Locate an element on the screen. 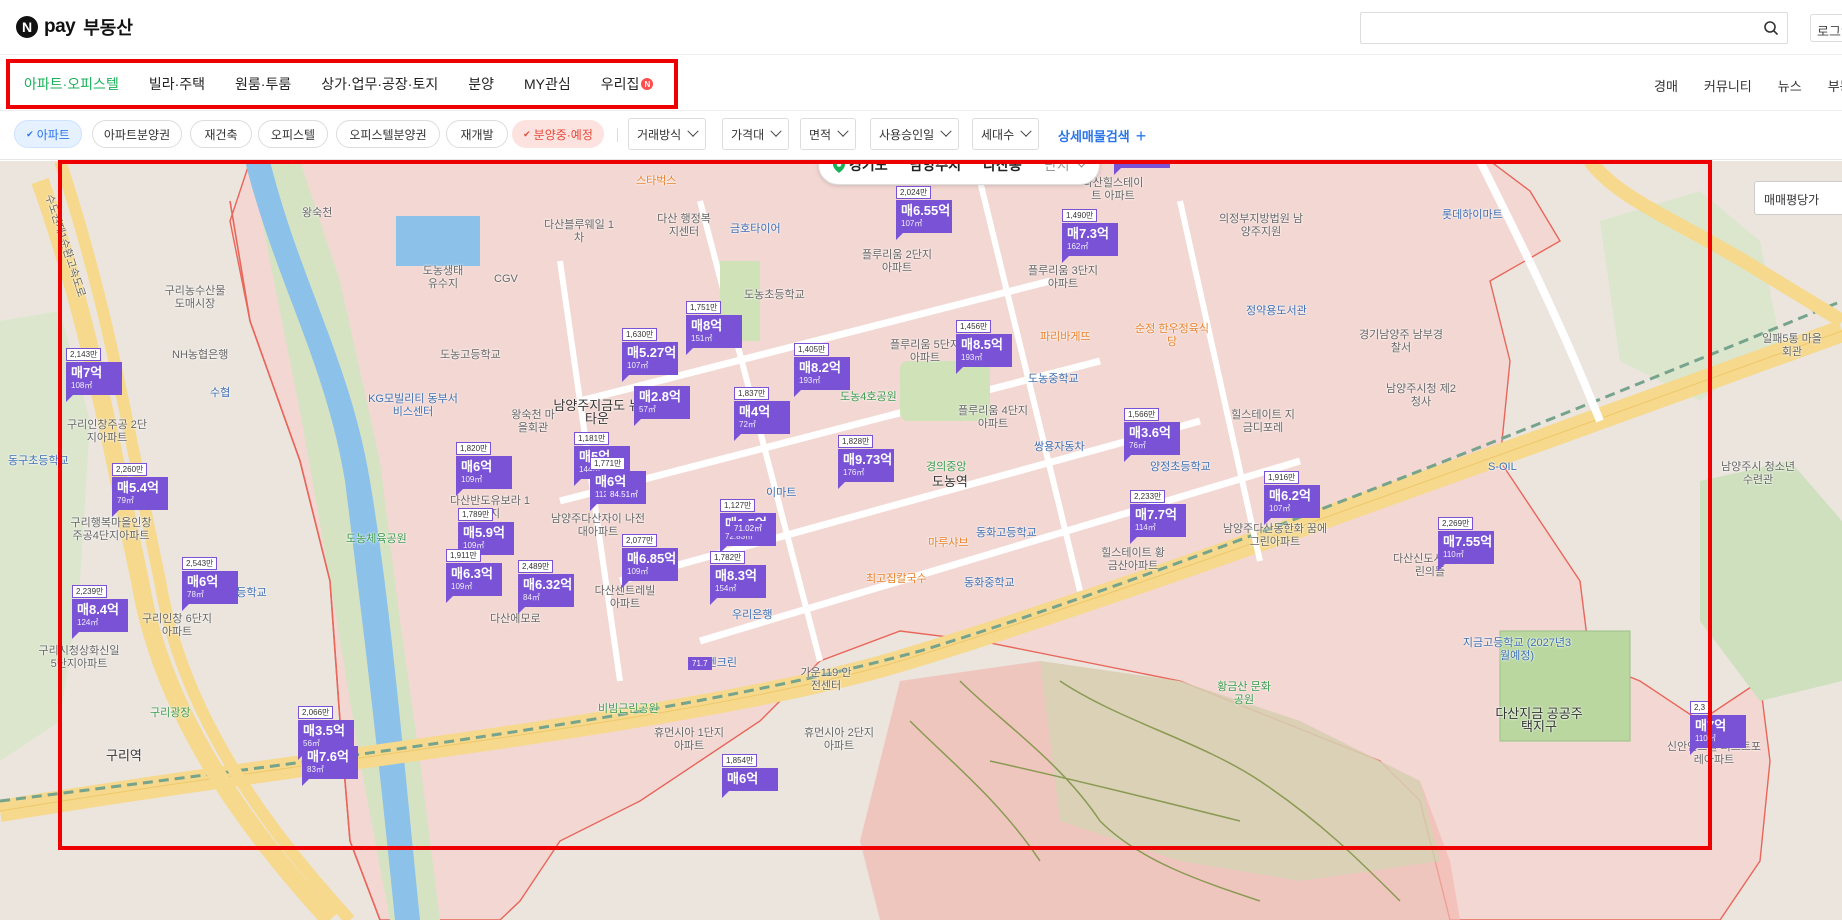  place-donong-sports-park: 도농체육공원 is located at coordinates (376, 539).